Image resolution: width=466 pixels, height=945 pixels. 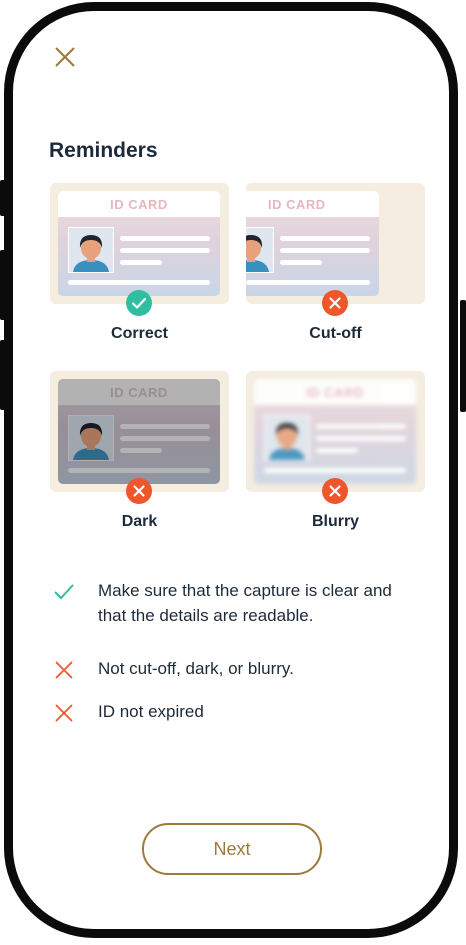 I want to click on close-button, so click(x=65, y=57).